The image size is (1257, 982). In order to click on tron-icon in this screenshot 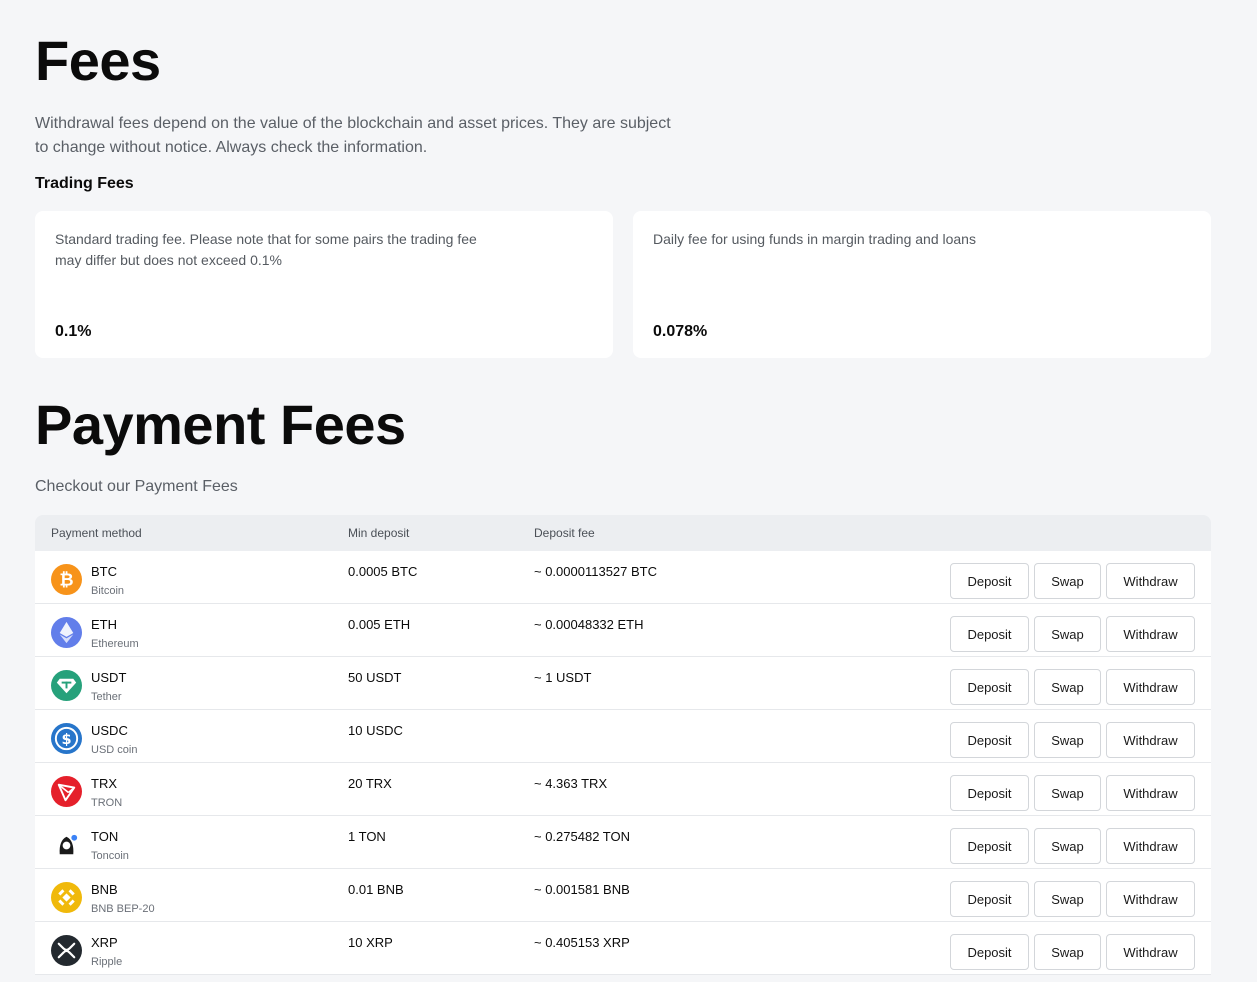, I will do `click(66, 791)`.